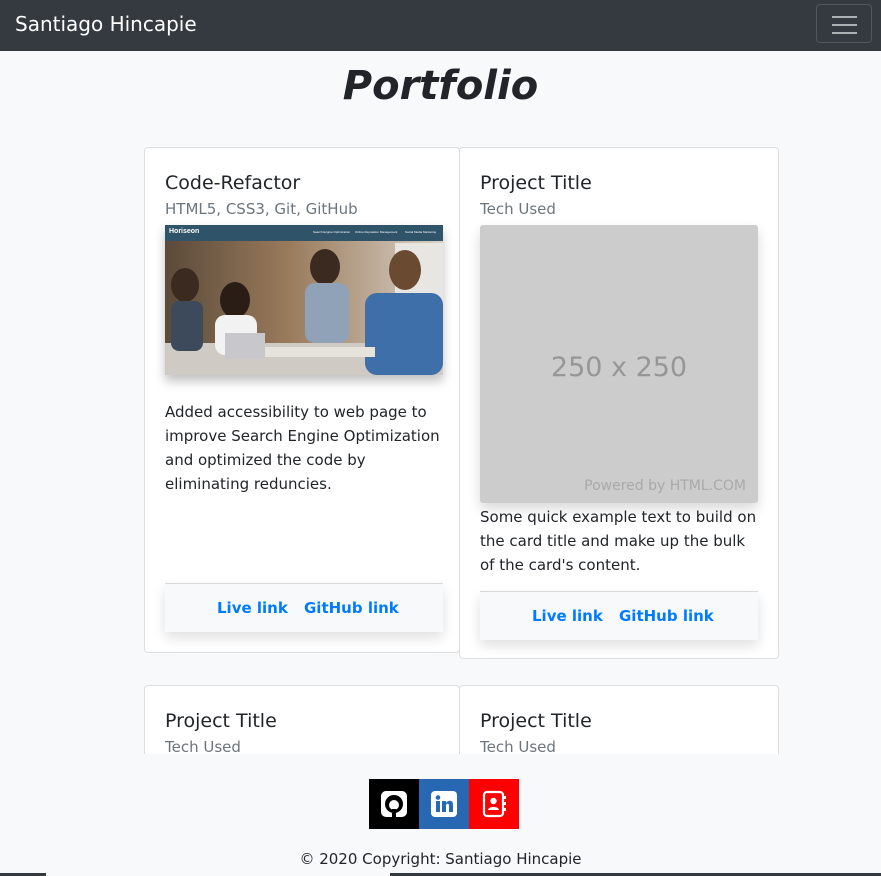 The height and width of the screenshot is (876, 881). What do you see at coordinates (440, 86) in the screenshot?
I see `page-title: Portfolio` at bounding box center [440, 86].